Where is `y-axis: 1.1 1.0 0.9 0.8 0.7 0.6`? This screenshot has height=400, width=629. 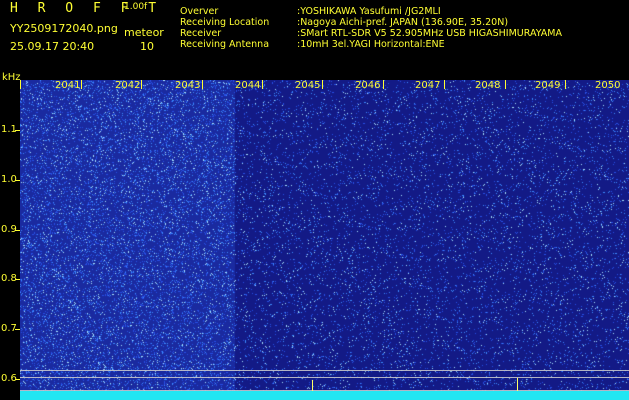 y-axis: 1.1 1.0 0.9 0.8 0.7 0.6 is located at coordinates (10, 240).